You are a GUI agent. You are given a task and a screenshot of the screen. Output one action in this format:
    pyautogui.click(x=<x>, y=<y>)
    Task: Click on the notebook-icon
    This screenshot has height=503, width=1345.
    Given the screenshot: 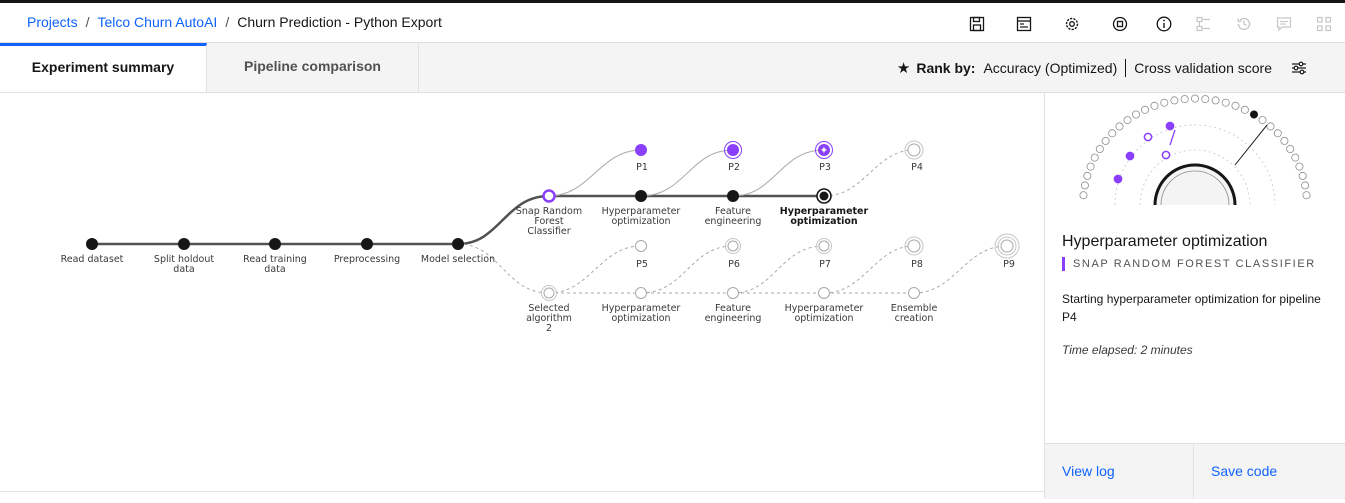 What is the action you would take?
    pyautogui.click(x=1024, y=24)
    